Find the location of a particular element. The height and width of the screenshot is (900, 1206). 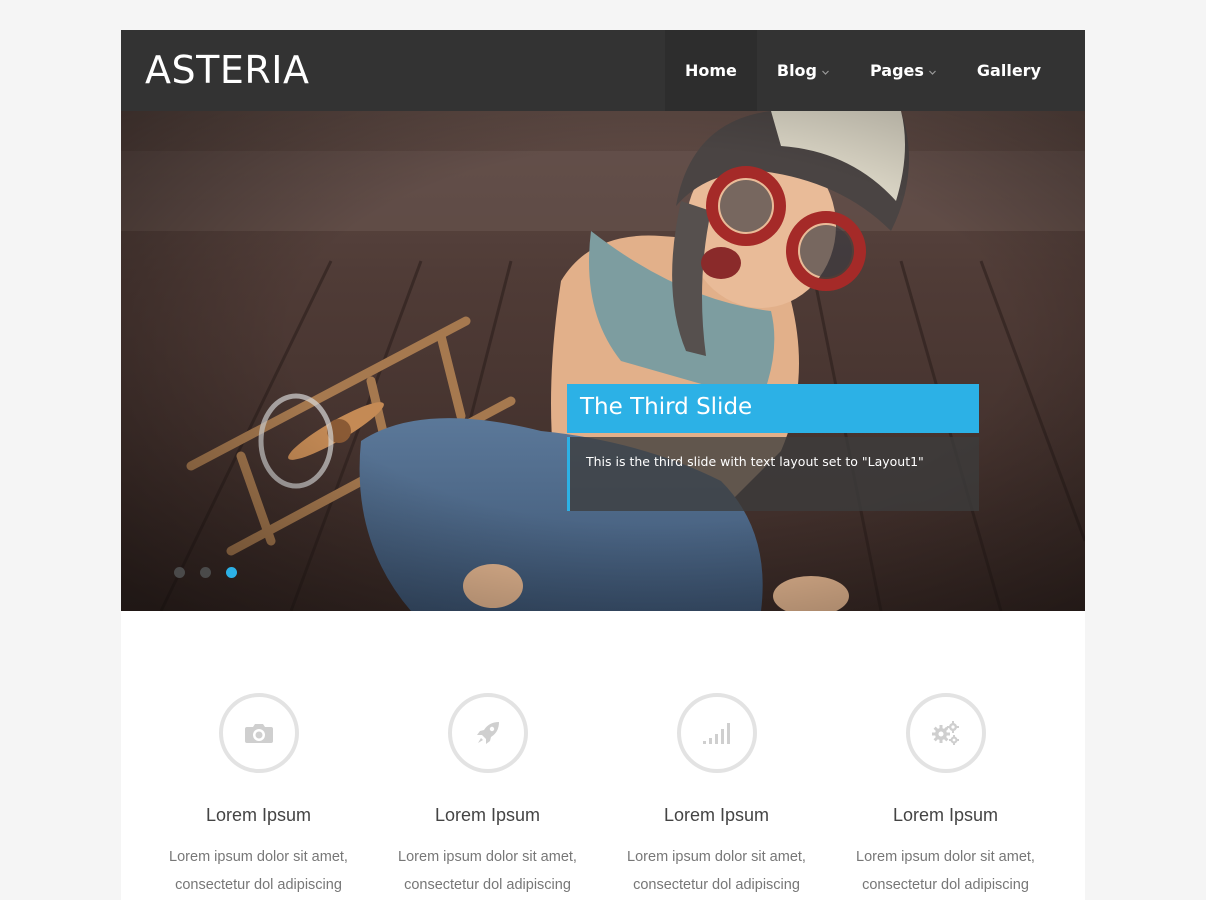

nav-item-pages: Pages is located at coordinates (903, 70).